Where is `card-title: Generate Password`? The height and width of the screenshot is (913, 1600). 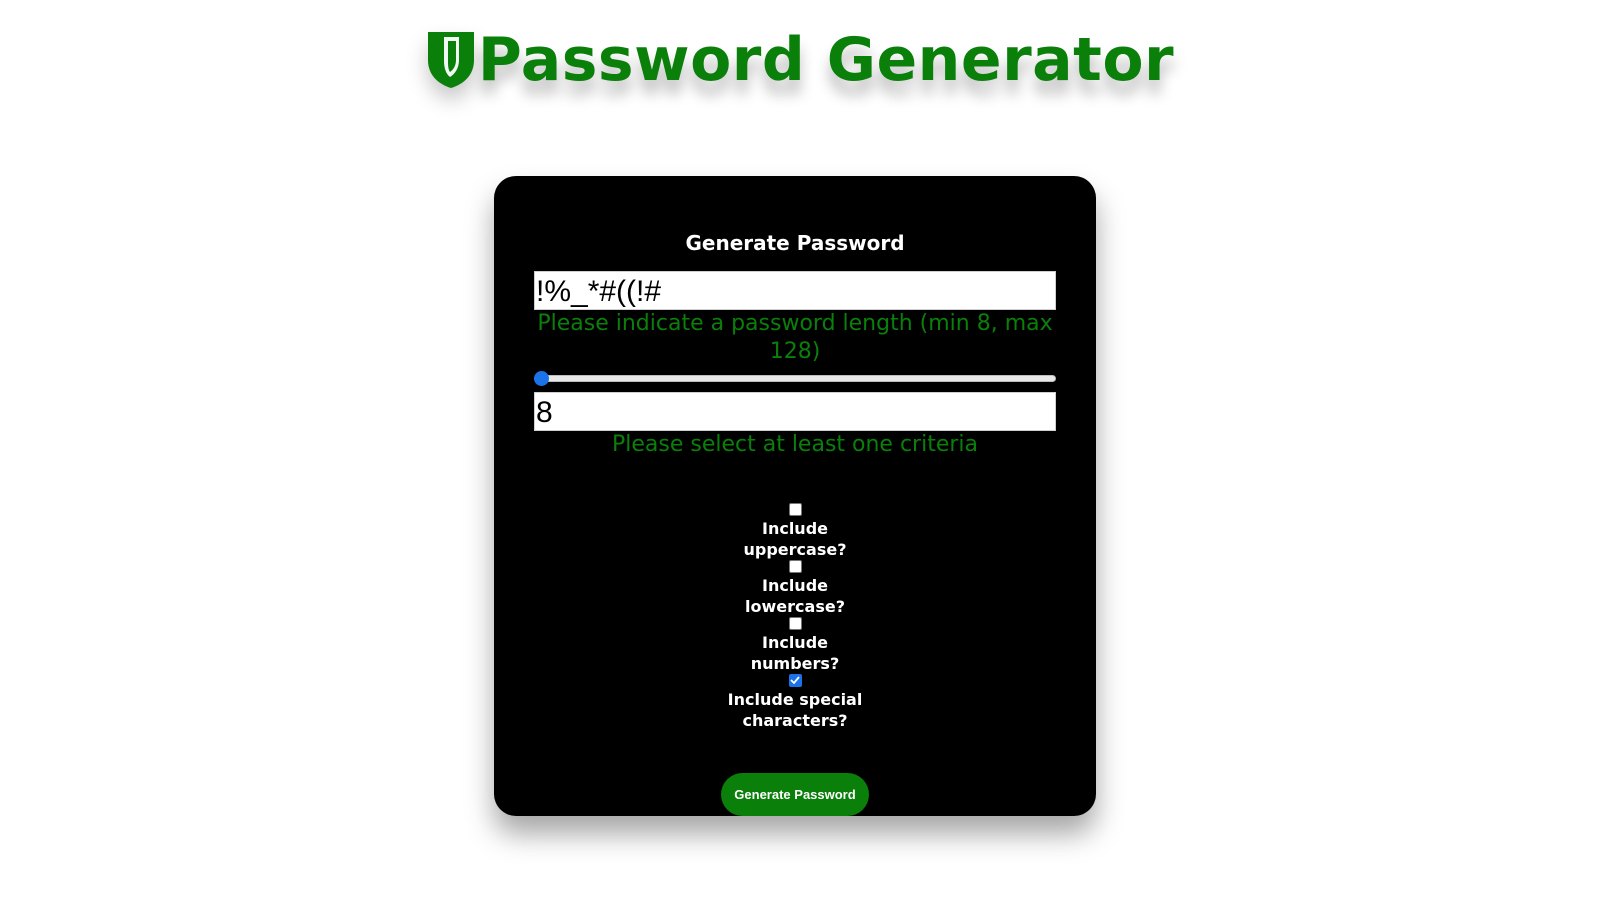
card-title: Generate Password is located at coordinates (795, 243).